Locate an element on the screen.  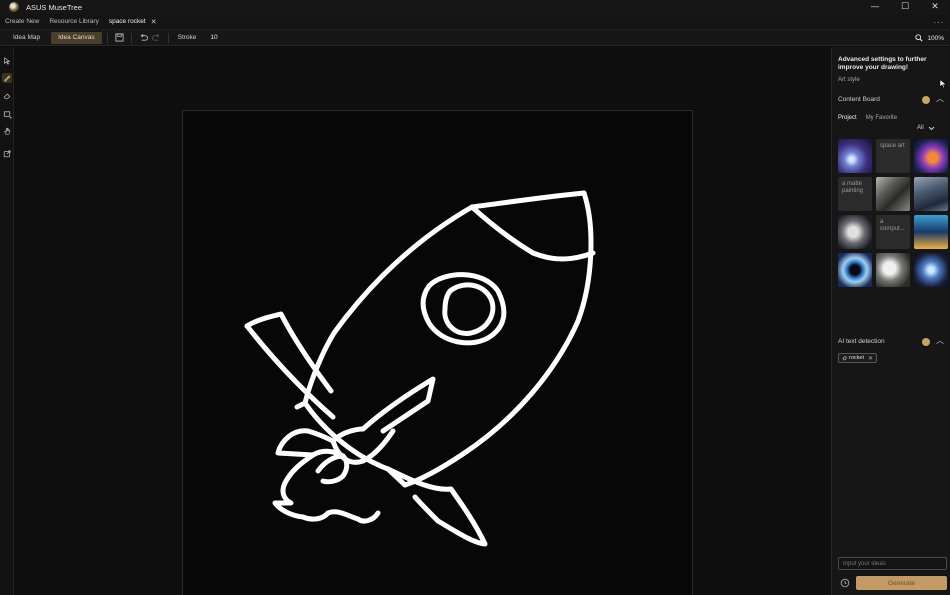
select-tool-icon is located at coordinates (7, 61).